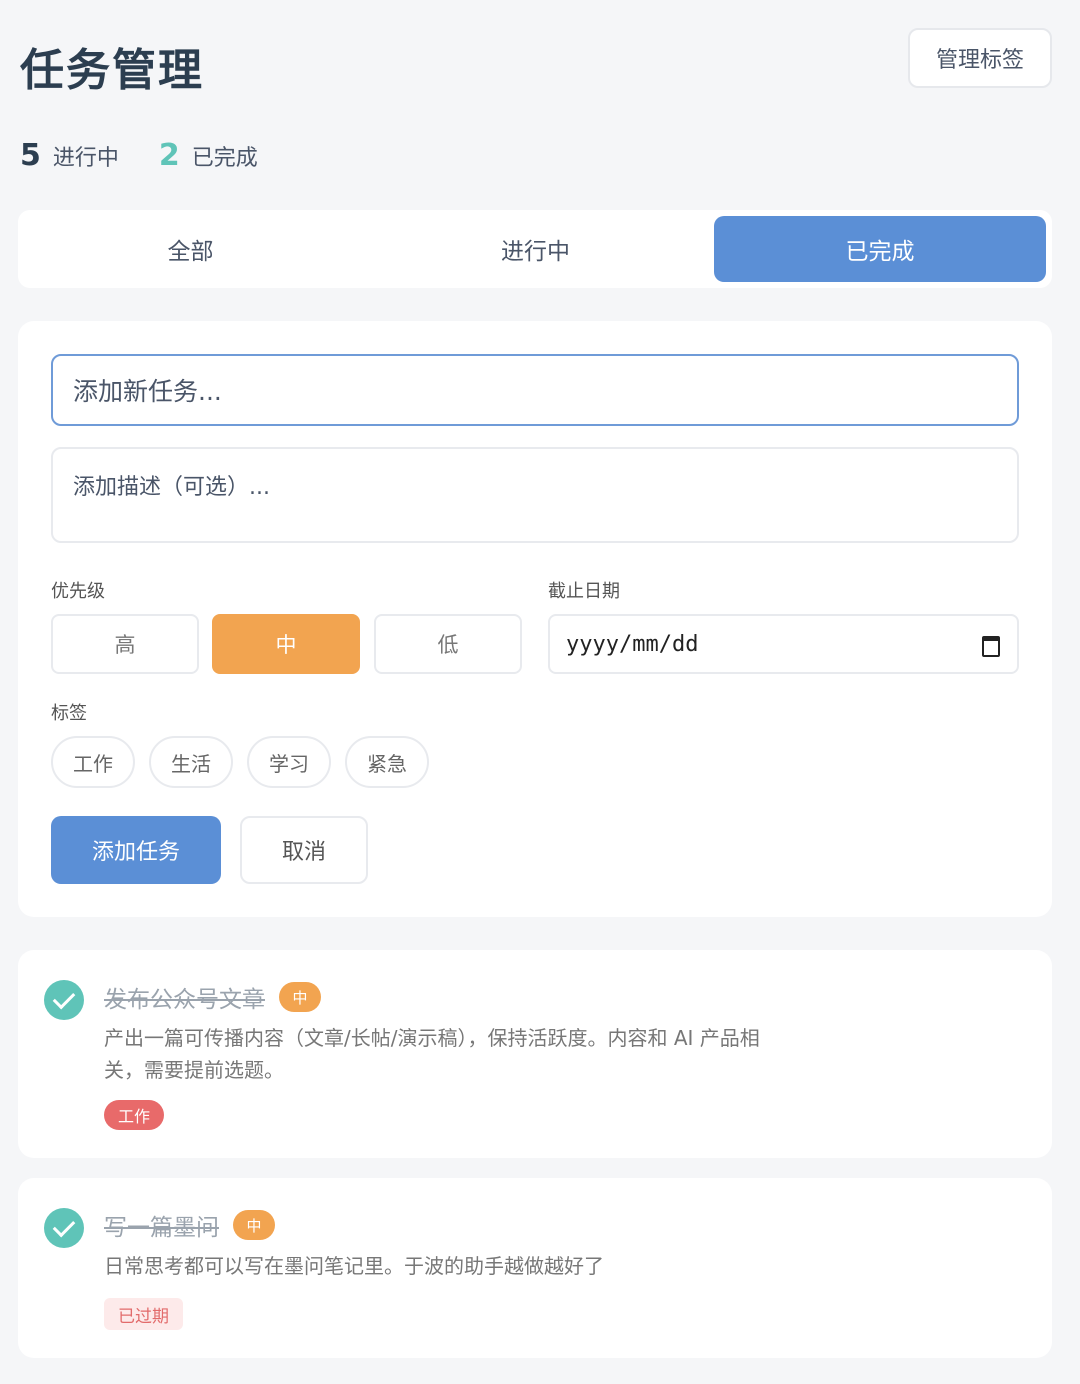 The height and width of the screenshot is (1384, 1080). I want to click on cancel-button: 取消, so click(304, 850).